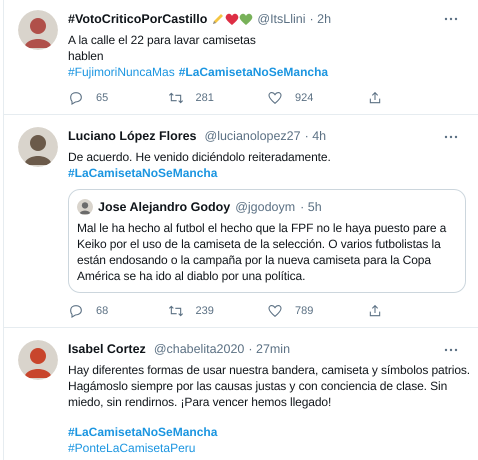 This screenshot has height=460, width=478. I want to click on timestamp: · 4h, so click(315, 136).